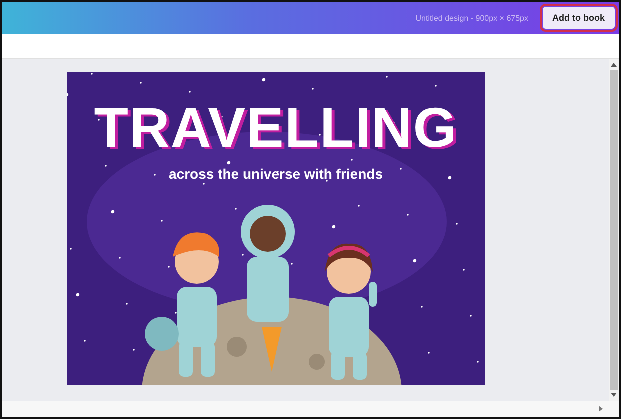  I want to click on design-subtitle: across the universe with friends, so click(276, 174).